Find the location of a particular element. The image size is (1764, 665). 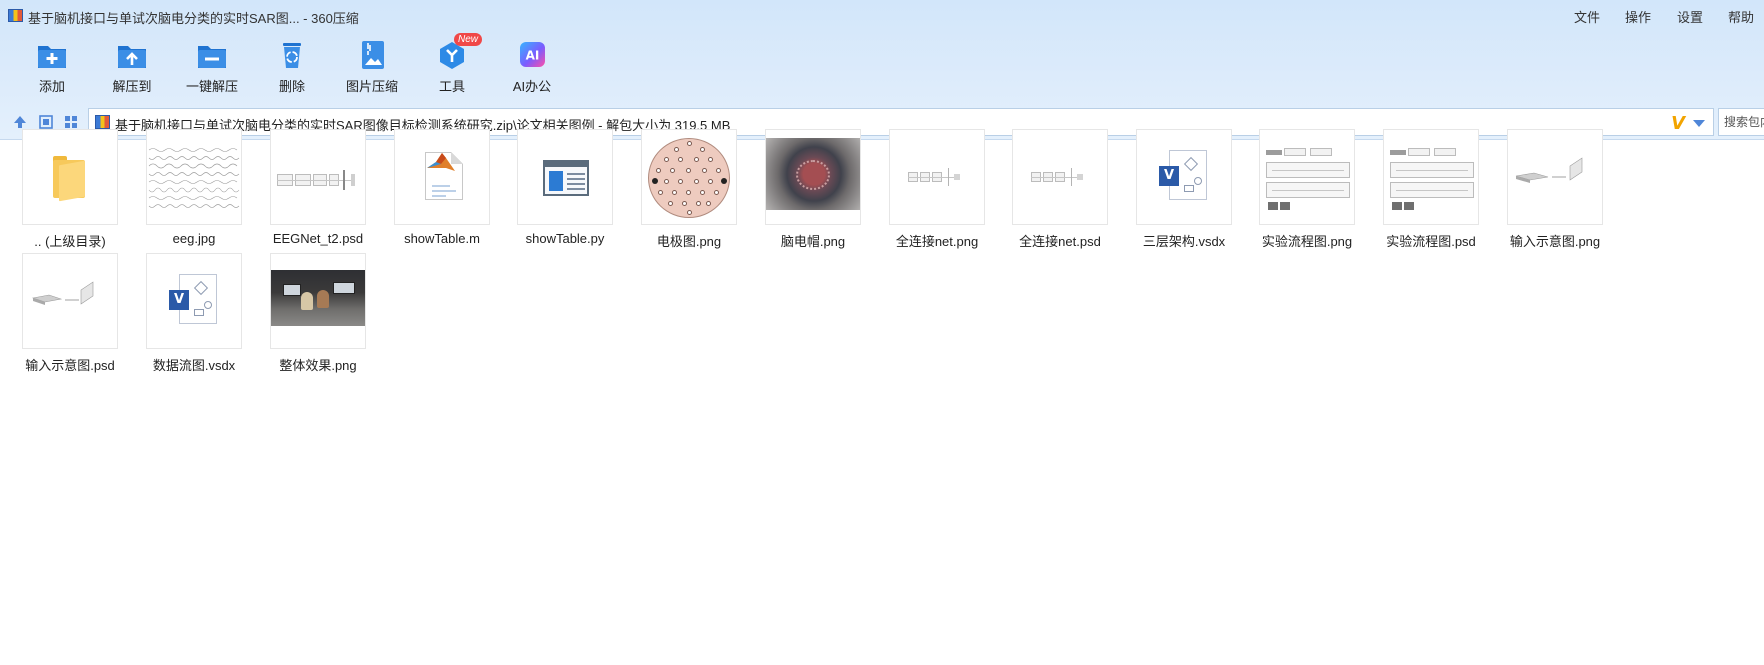

delete-button: 删除 is located at coordinates (292, 65).